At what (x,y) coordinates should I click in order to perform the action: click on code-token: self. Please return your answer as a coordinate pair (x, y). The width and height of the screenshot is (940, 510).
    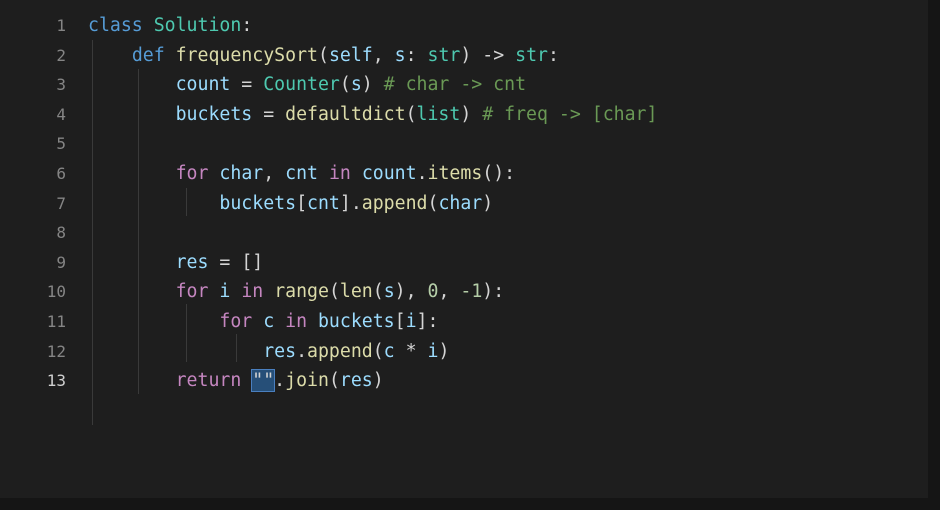
    Looking at the image, I should click on (350, 55).